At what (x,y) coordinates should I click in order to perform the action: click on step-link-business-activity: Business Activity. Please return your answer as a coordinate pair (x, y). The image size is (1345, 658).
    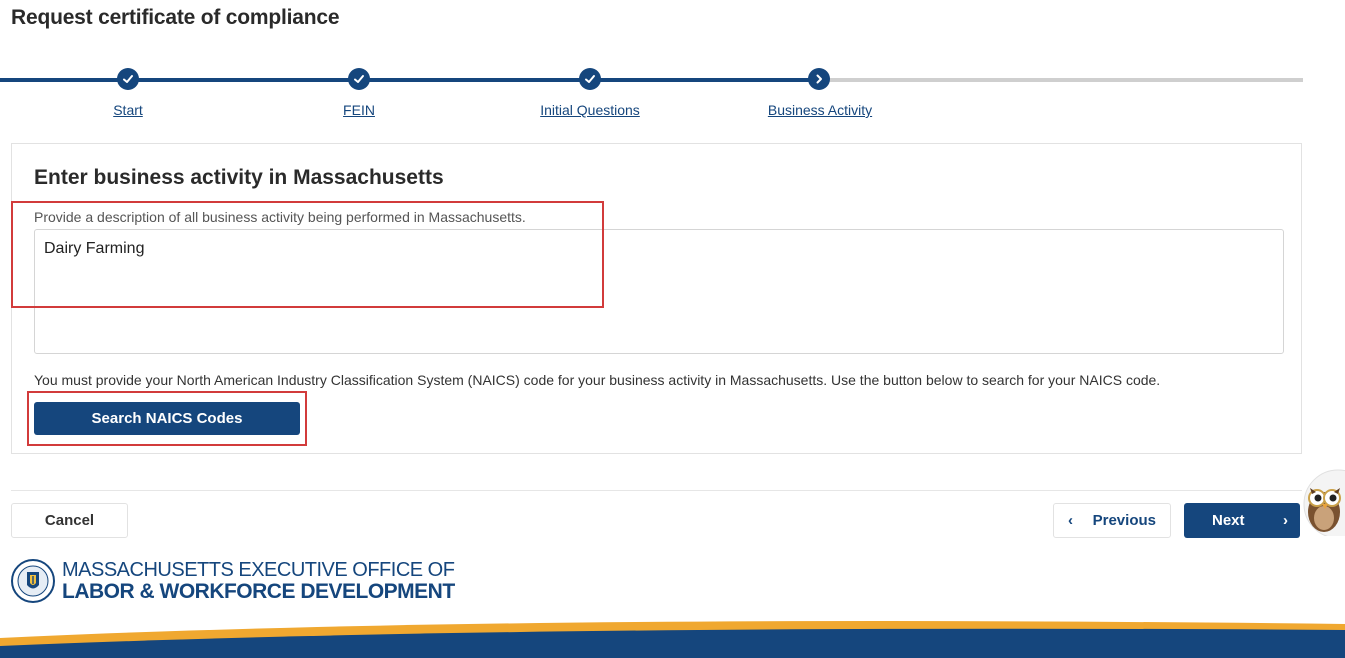
    Looking at the image, I should click on (820, 110).